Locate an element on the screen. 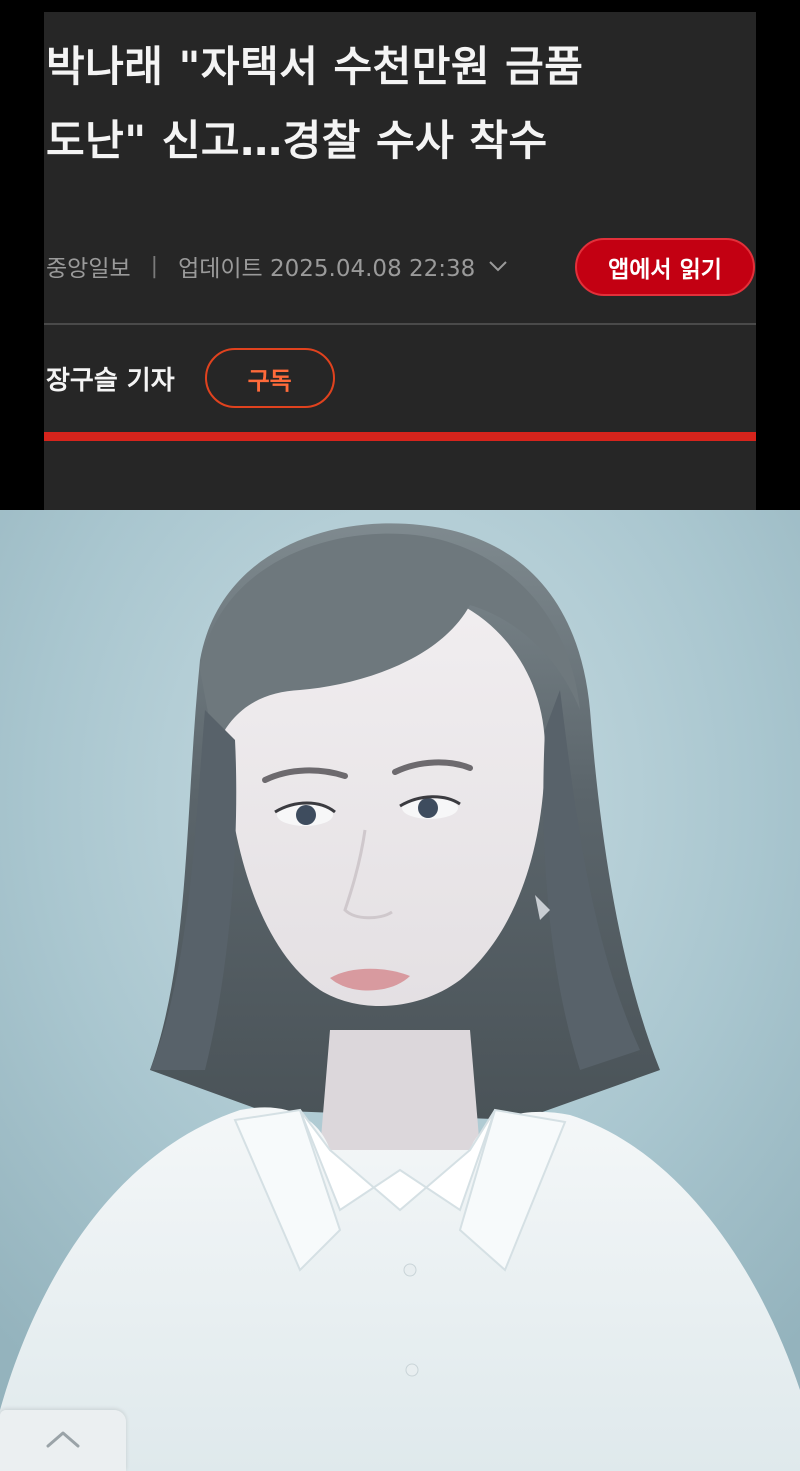 The height and width of the screenshot is (1471, 800). article-meta: 중앙일보 | 업데이트 2025.04.08 22:38 앱에서 읽기 is located at coordinates (401, 267).